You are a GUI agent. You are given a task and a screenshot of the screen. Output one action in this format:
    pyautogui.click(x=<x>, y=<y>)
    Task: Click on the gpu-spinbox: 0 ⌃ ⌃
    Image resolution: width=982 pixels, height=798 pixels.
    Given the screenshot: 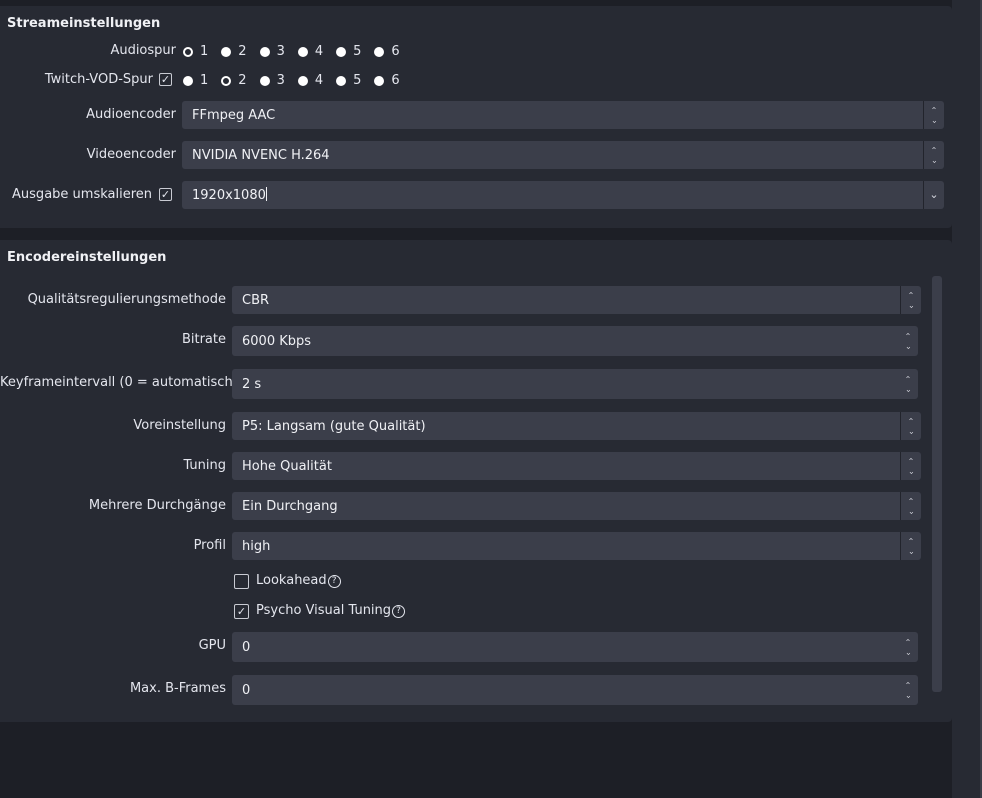 What is the action you would take?
    pyautogui.click(x=575, y=647)
    